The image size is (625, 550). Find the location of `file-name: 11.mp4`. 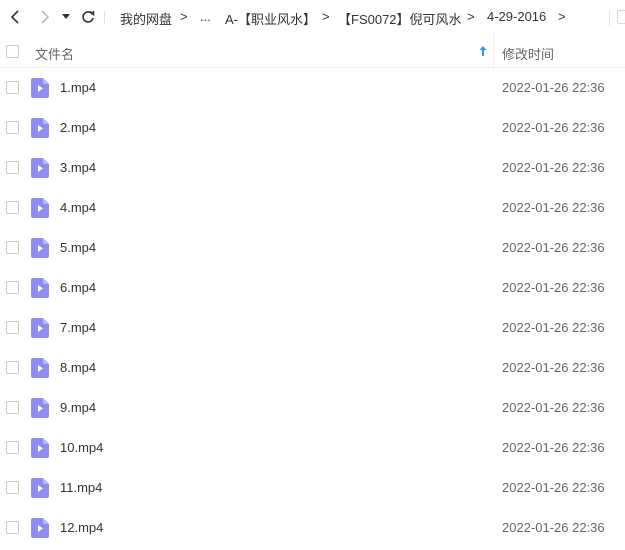

file-name: 11.mp4 is located at coordinates (81, 487).